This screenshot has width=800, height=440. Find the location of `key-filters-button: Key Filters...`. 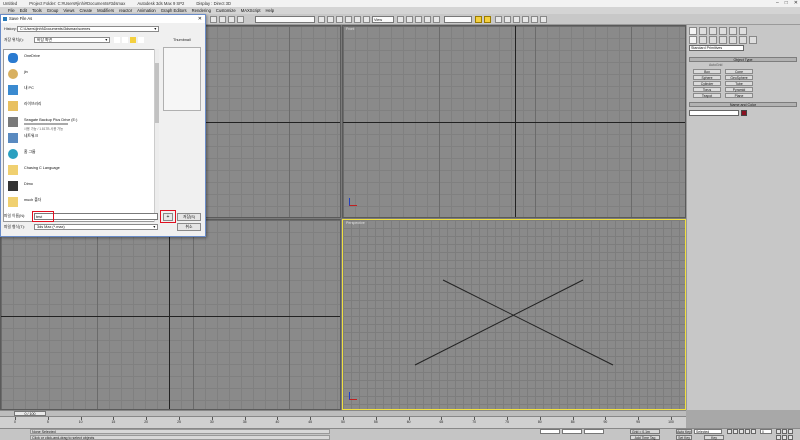

key-filters-button: Key Filters... is located at coordinates (714, 437).